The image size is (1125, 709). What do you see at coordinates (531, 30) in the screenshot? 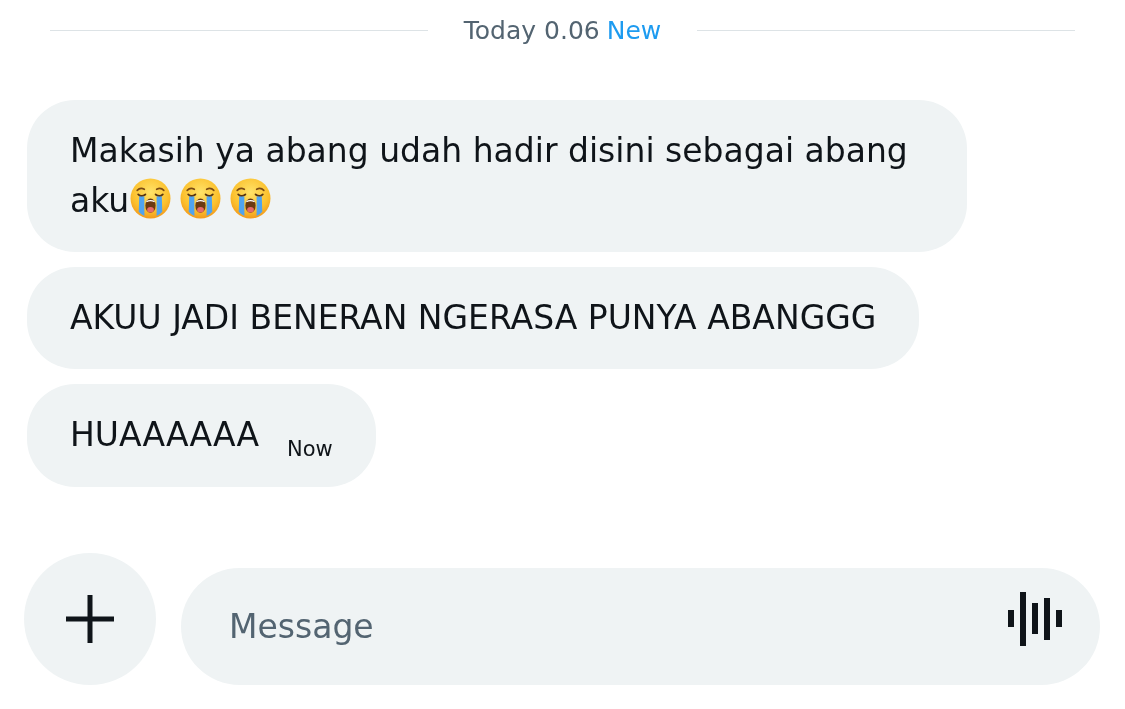
I see `date-label: Today 0.06` at bounding box center [531, 30].